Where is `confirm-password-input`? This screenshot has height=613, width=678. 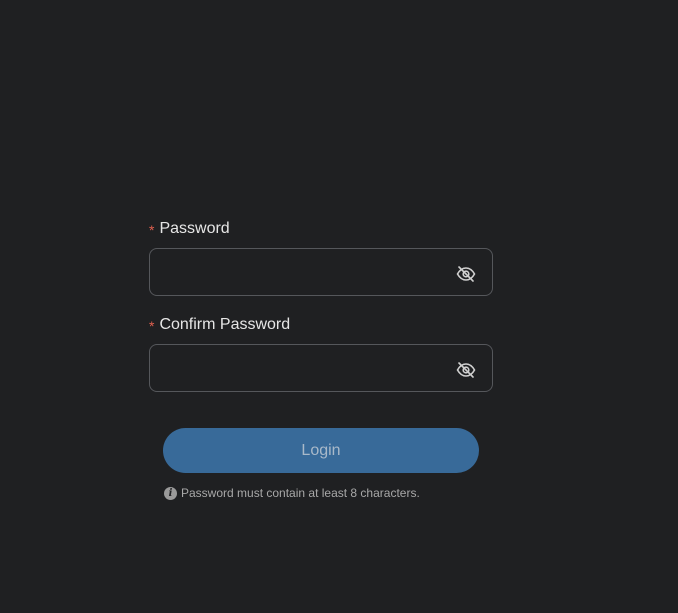
confirm-password-input is located at coordinates (300, 368).